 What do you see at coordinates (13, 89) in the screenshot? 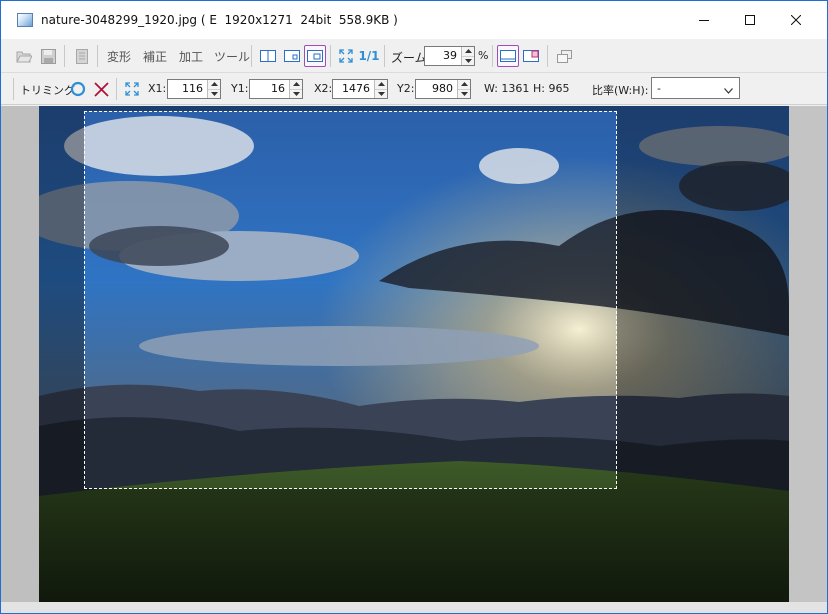
I see `toolbar-grip` at bounding box center [13, 89].